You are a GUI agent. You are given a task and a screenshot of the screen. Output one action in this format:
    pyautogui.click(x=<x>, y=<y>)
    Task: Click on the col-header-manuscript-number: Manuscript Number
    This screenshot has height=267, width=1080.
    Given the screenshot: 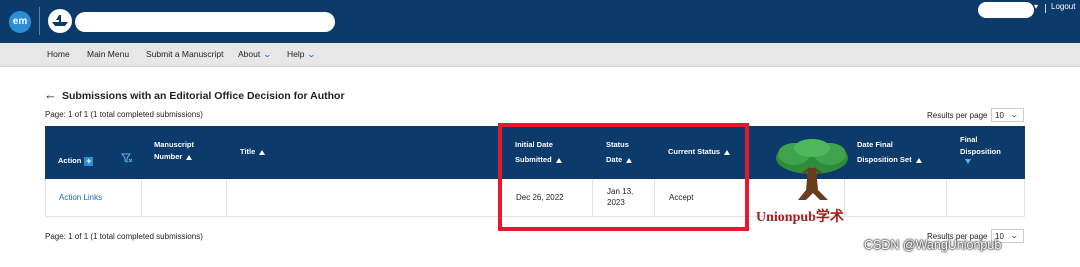 What is the action you would take?
    pyautogui.click(x=174, y=151)
    